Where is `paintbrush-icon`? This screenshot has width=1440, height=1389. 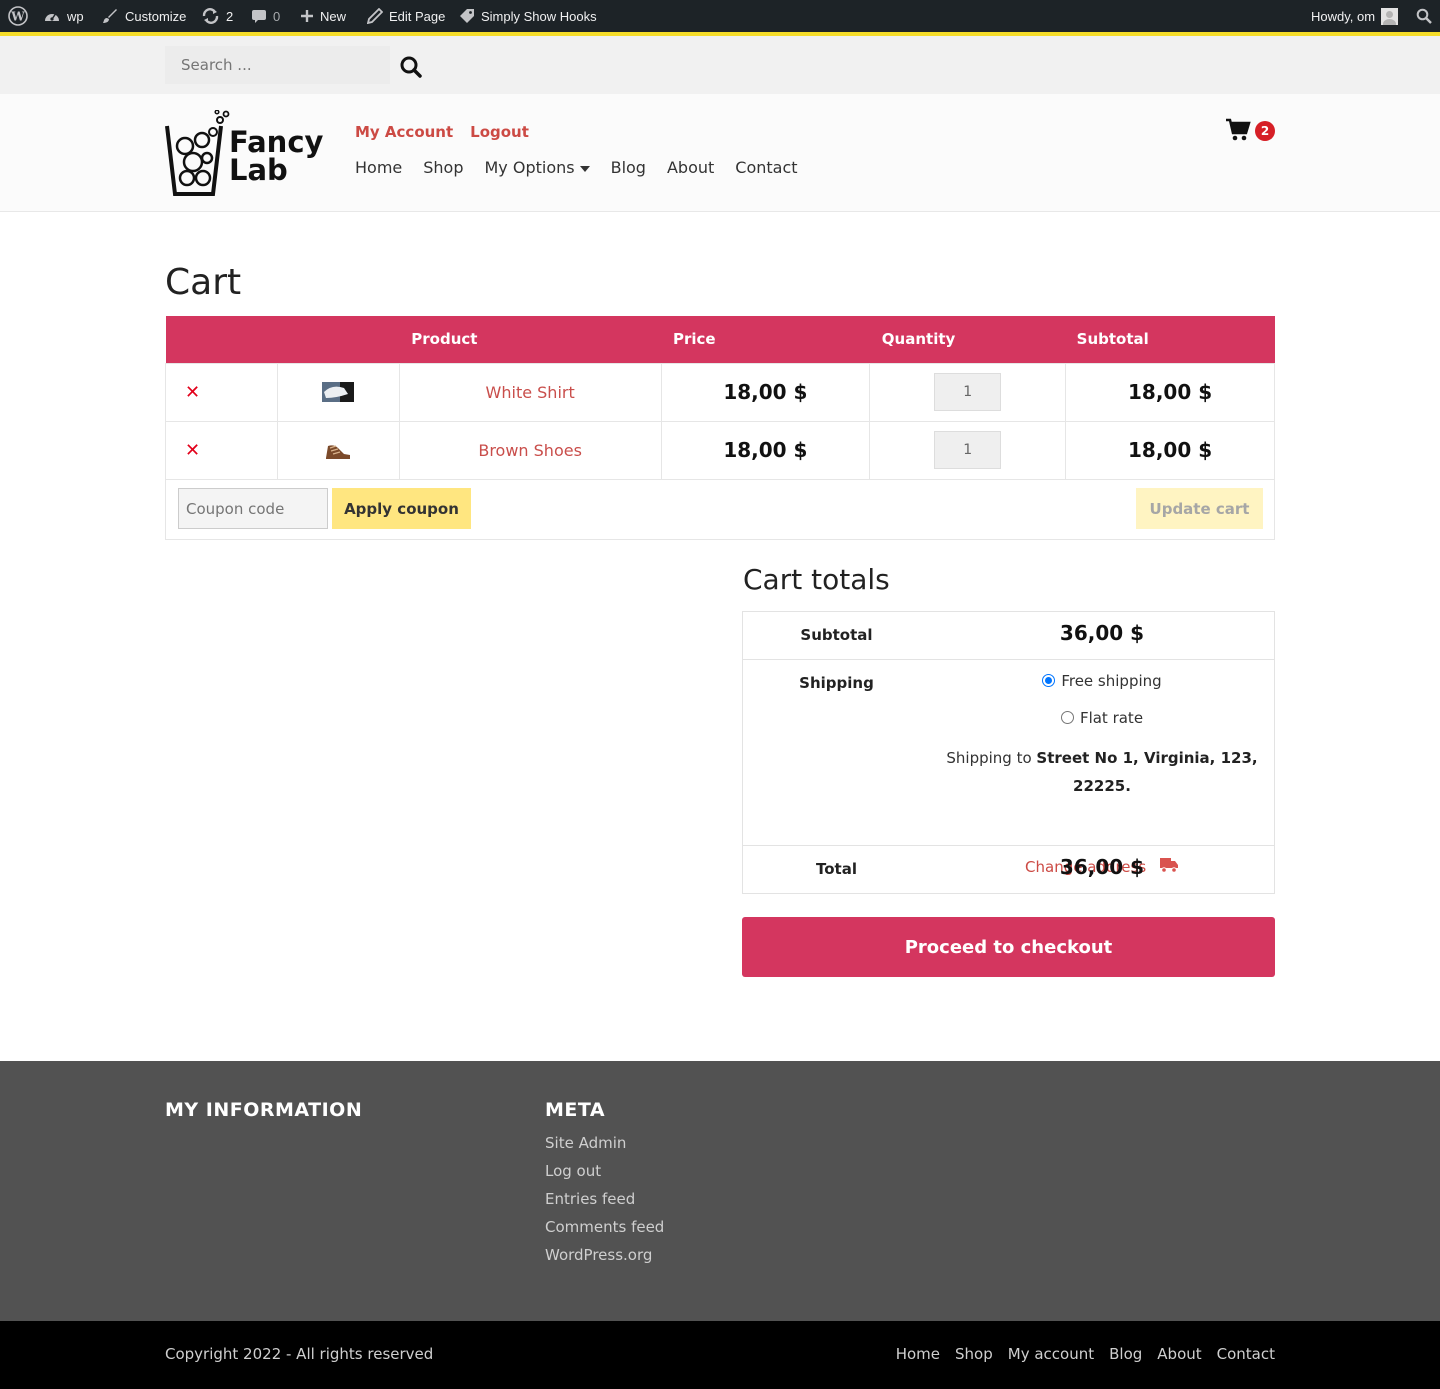 paintbrush-icon is located at coordinates (110, 16).